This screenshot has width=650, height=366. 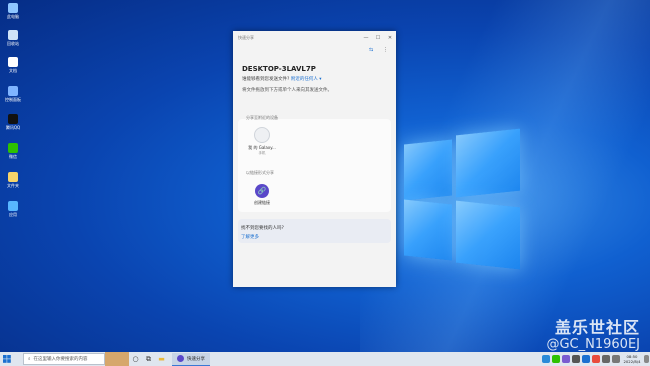 I want to click on chevron-down-icon: ▾, so click(x=320, y=79).